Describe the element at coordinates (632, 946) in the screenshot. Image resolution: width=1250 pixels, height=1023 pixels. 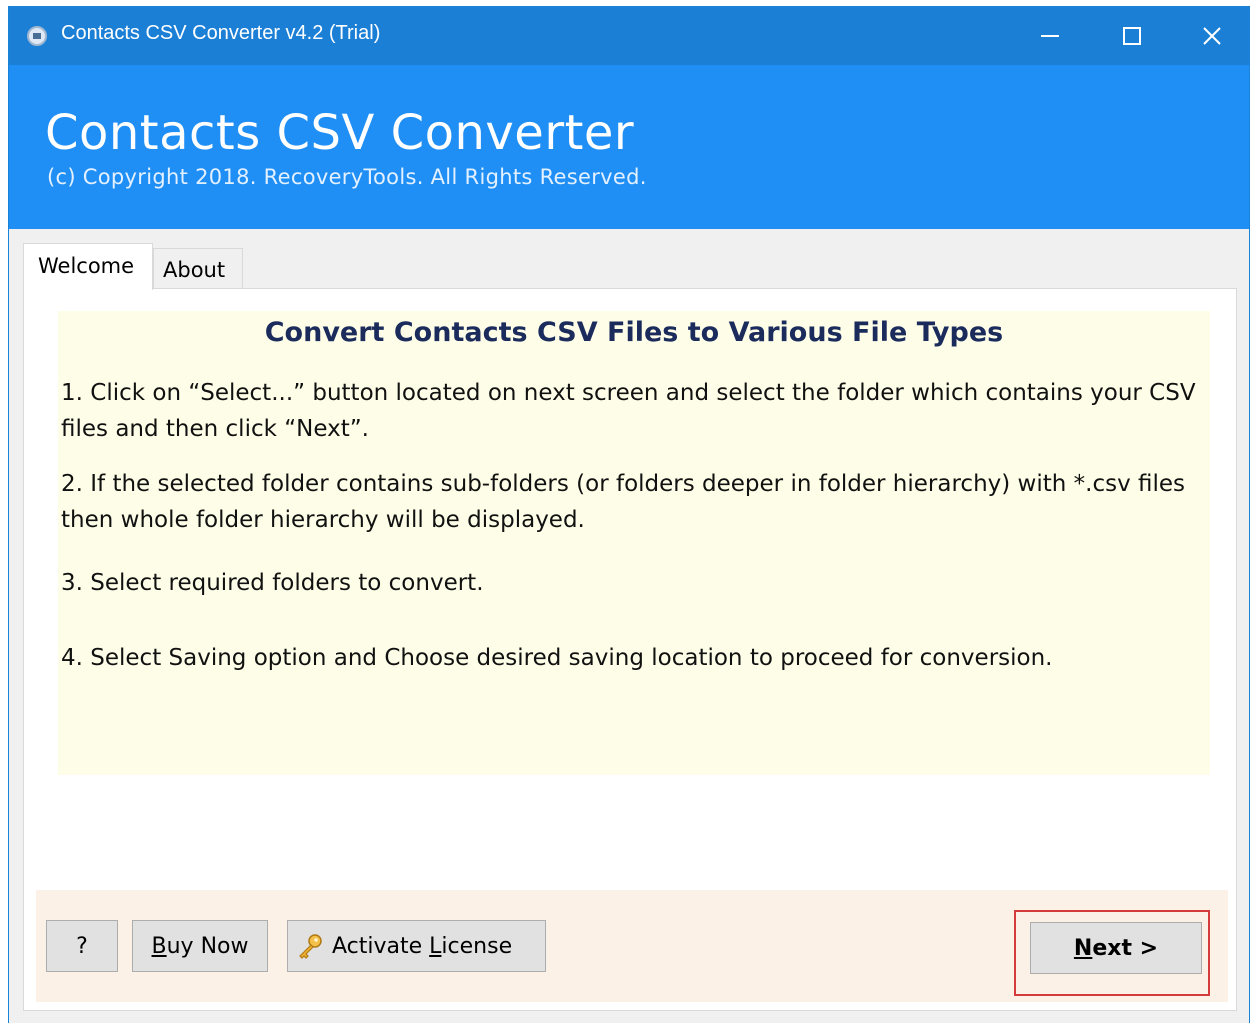
I see `button-bar: ? Buy Now Activate License Next >` at that location.